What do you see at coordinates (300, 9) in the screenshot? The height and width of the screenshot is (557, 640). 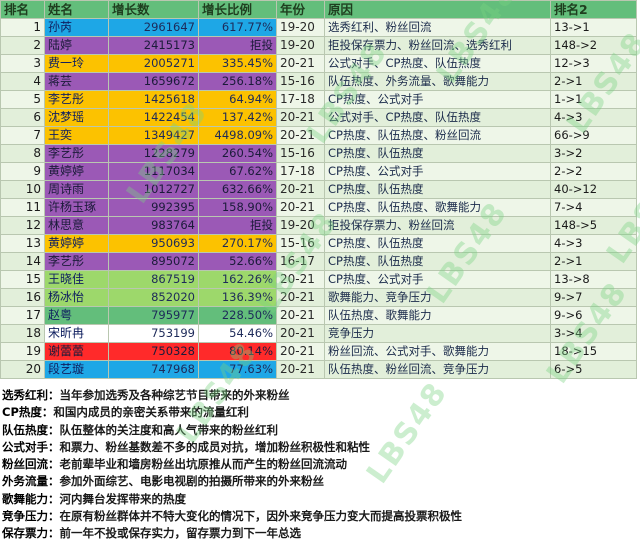 I see `header-year: 年份` at bounding box center [300, 9].